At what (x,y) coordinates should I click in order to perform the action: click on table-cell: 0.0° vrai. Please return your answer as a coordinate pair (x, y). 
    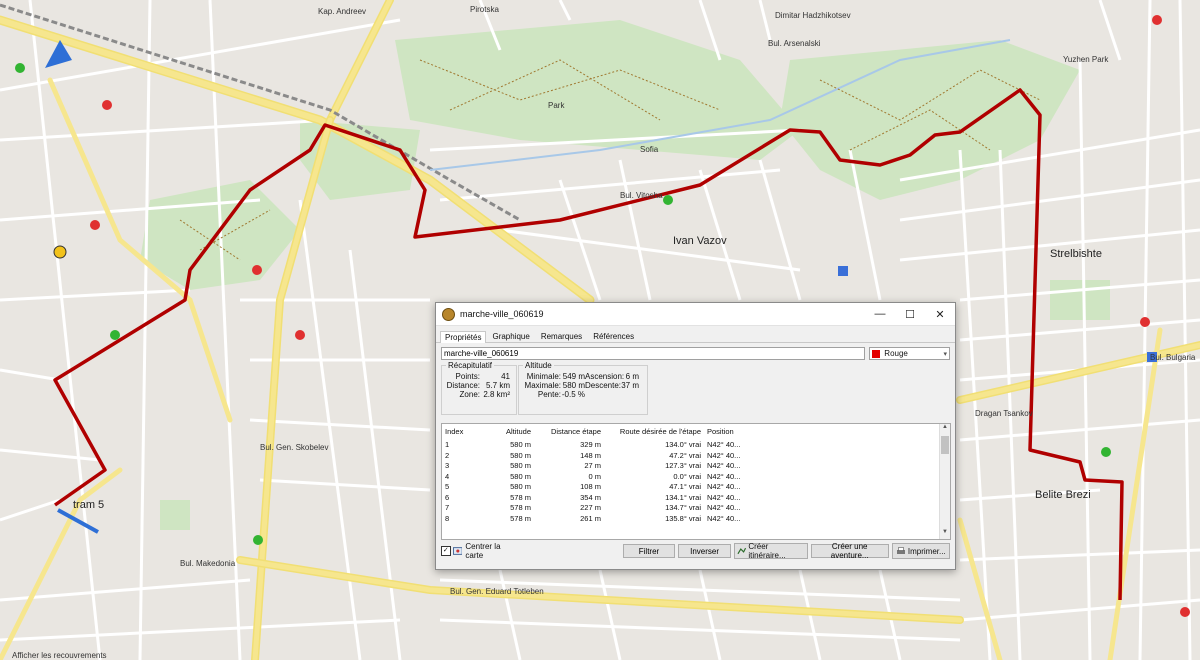
    Looking at the image, I should click on (687, 476).